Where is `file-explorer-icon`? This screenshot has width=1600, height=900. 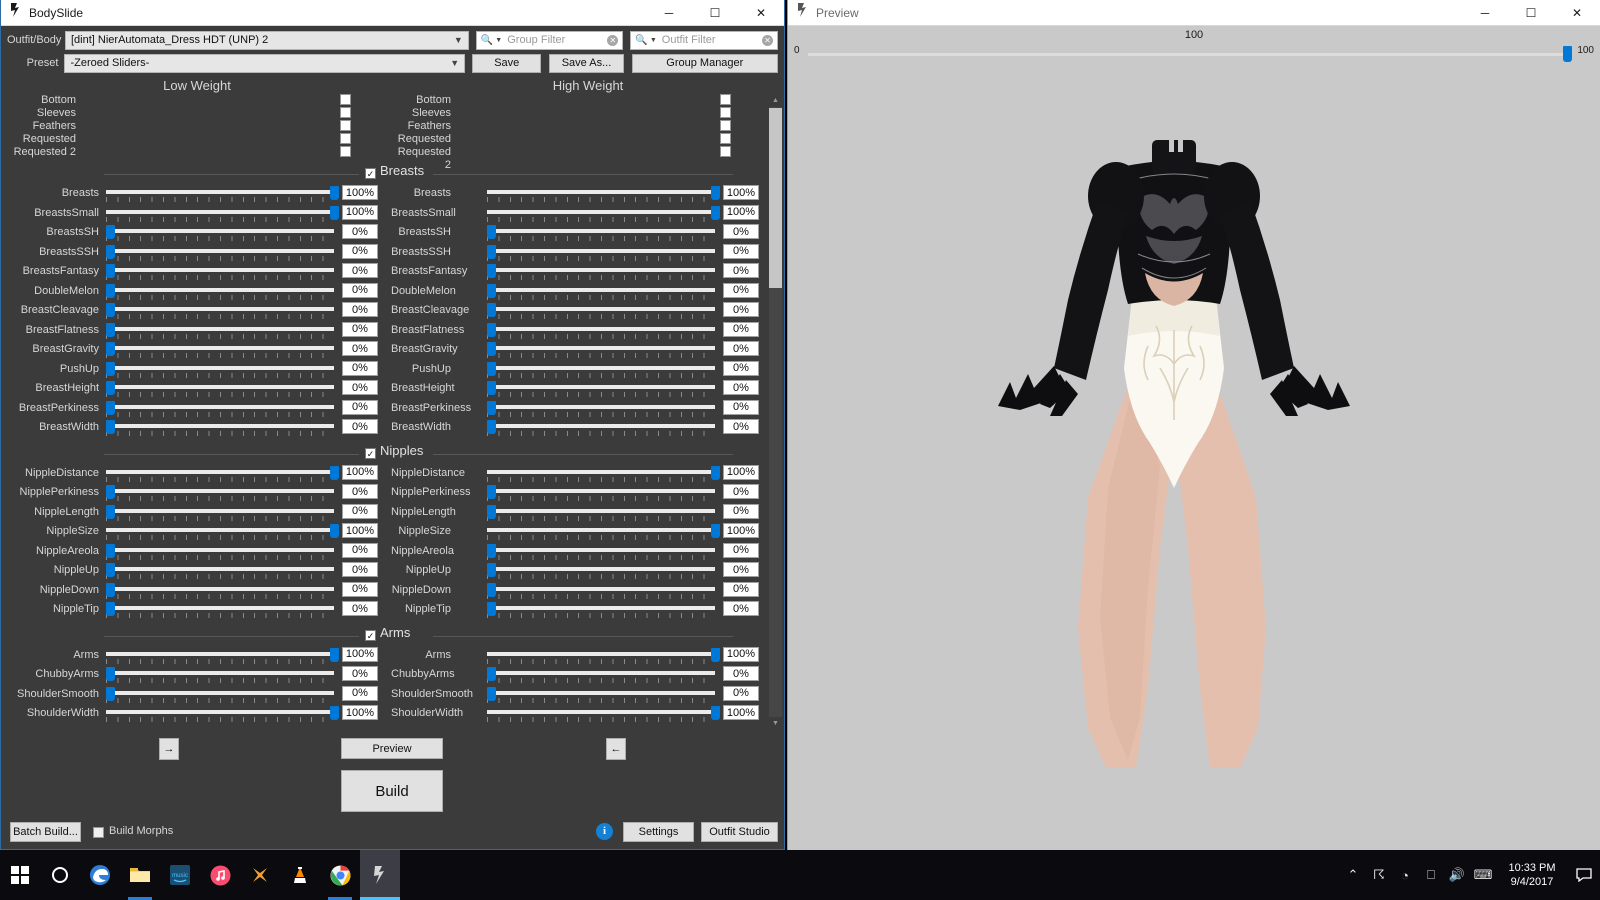
file-explorer-icon is located at coordinates (140, 875).